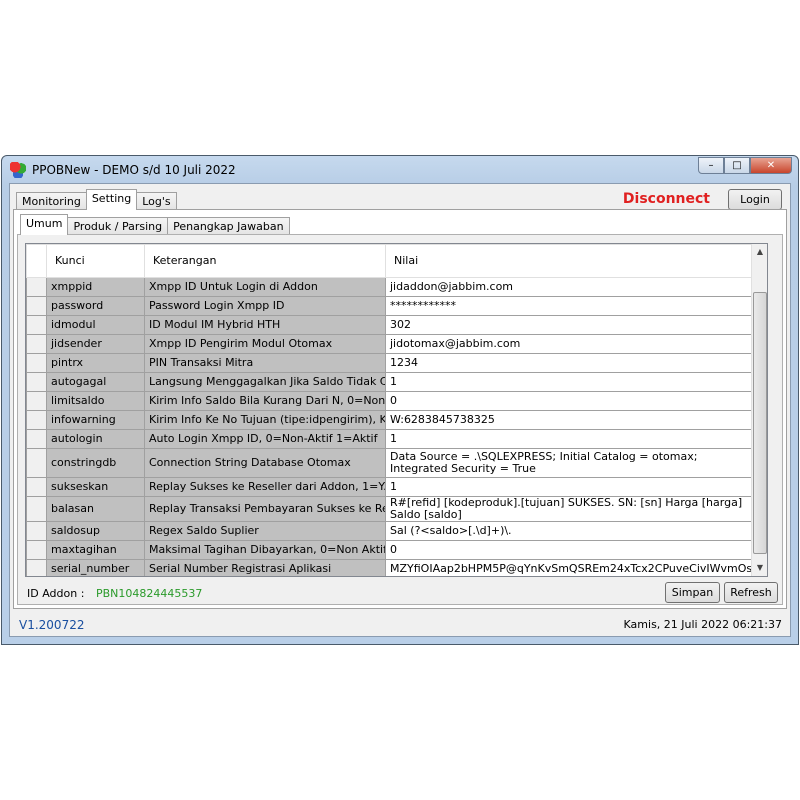 This screenshot has height=800, width=800. Describe the element at coordinates (751, 592) in the screenshot. I see `refresh-button: Refresh` at that location.